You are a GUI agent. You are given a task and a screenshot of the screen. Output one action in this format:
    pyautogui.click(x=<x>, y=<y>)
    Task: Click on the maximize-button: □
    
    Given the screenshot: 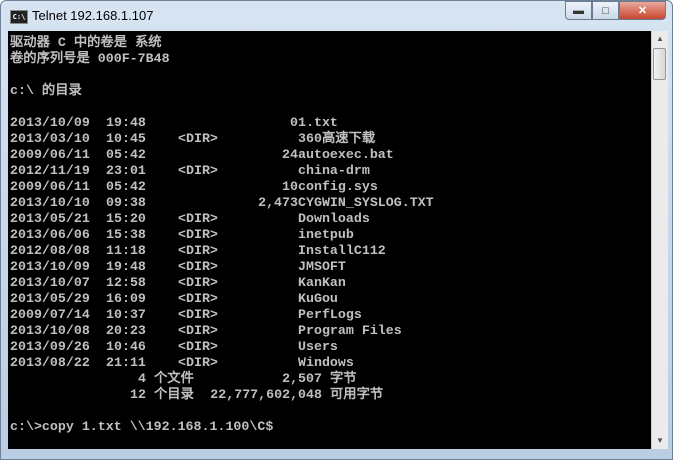 What is the action you would take?
    pyautogui.click(x=605, y=10)
    